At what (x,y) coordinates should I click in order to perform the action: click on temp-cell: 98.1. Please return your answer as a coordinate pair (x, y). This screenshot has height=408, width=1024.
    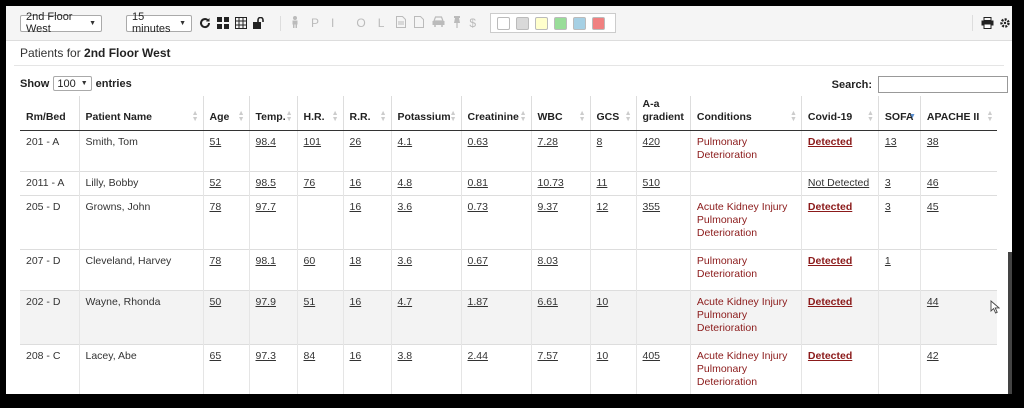
    Looking at the image, I should click on (272, 270).